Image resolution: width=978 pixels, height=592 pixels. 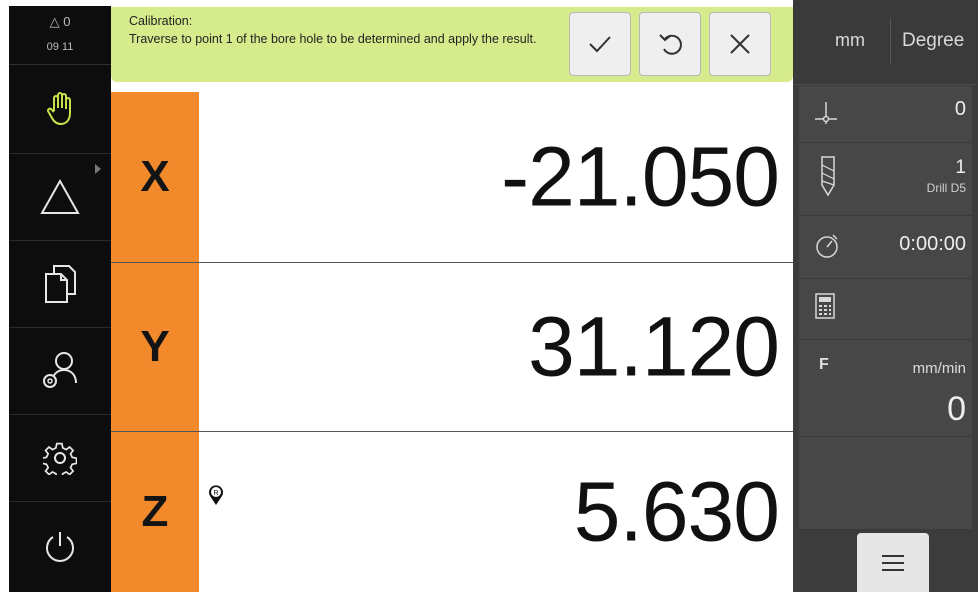 I want to click on status-indicator: △ 0 09 11, so click(x=60, y=35).